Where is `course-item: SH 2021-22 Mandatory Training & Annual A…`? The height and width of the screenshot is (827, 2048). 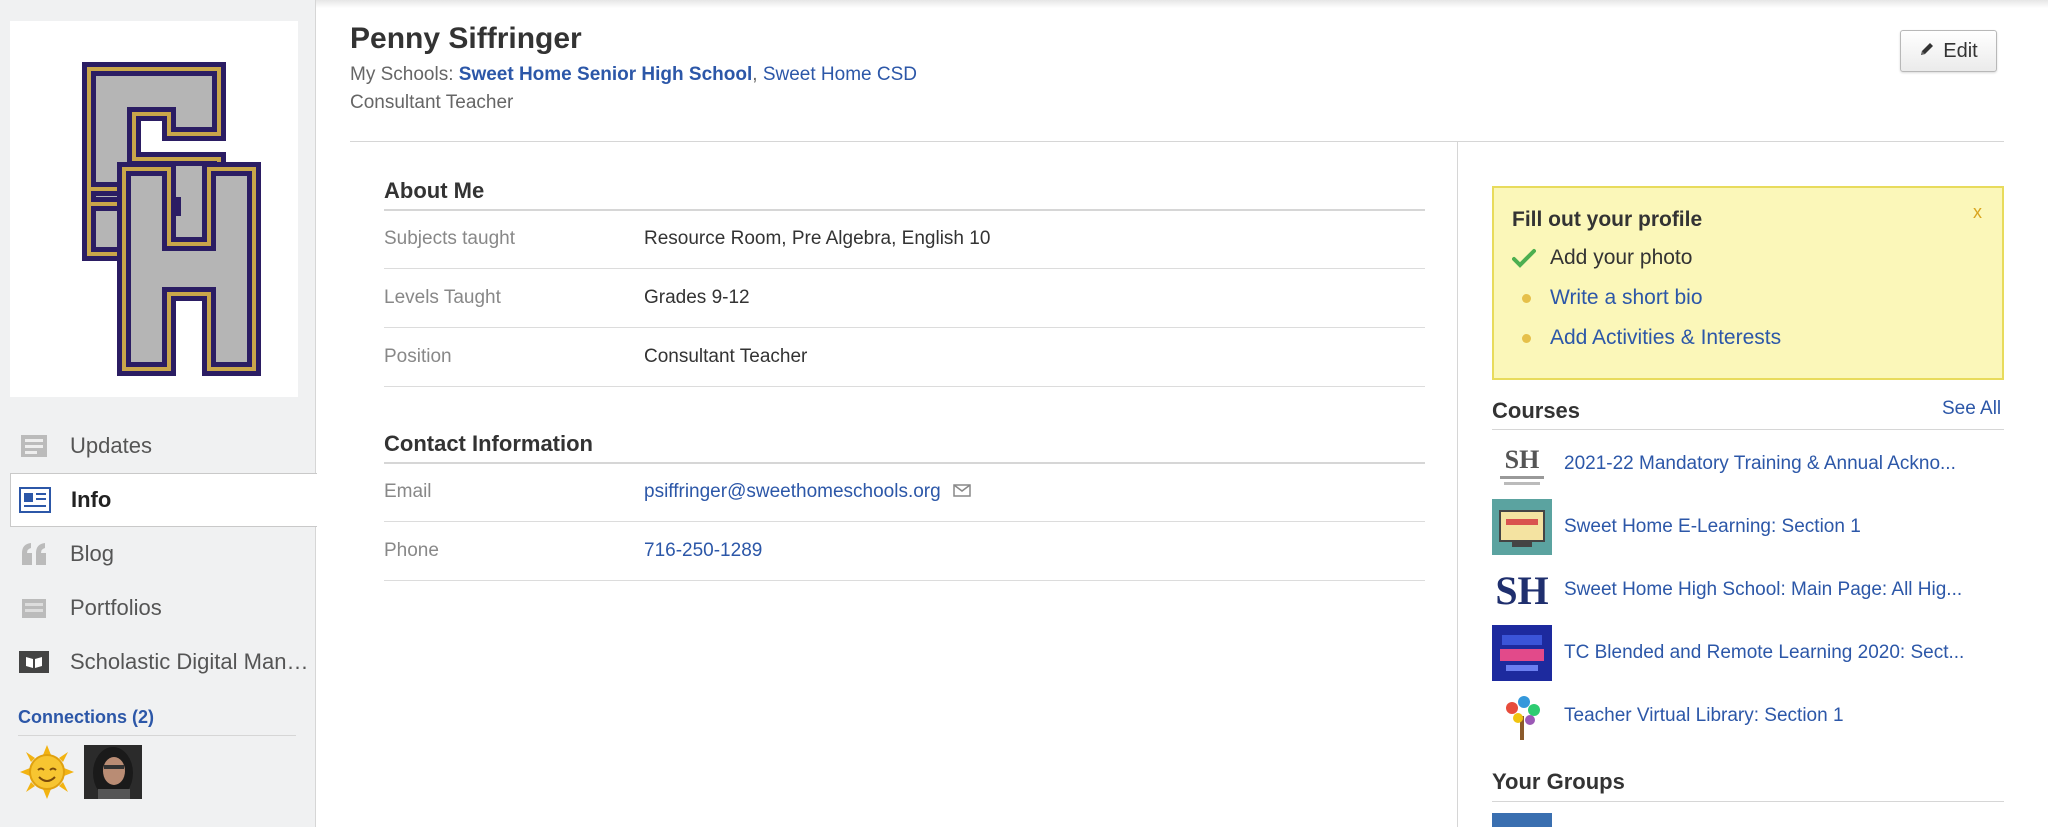
course-item: SH 2021-22 Mandatory Training & Annual A… is located at coordinates (1748, 464).